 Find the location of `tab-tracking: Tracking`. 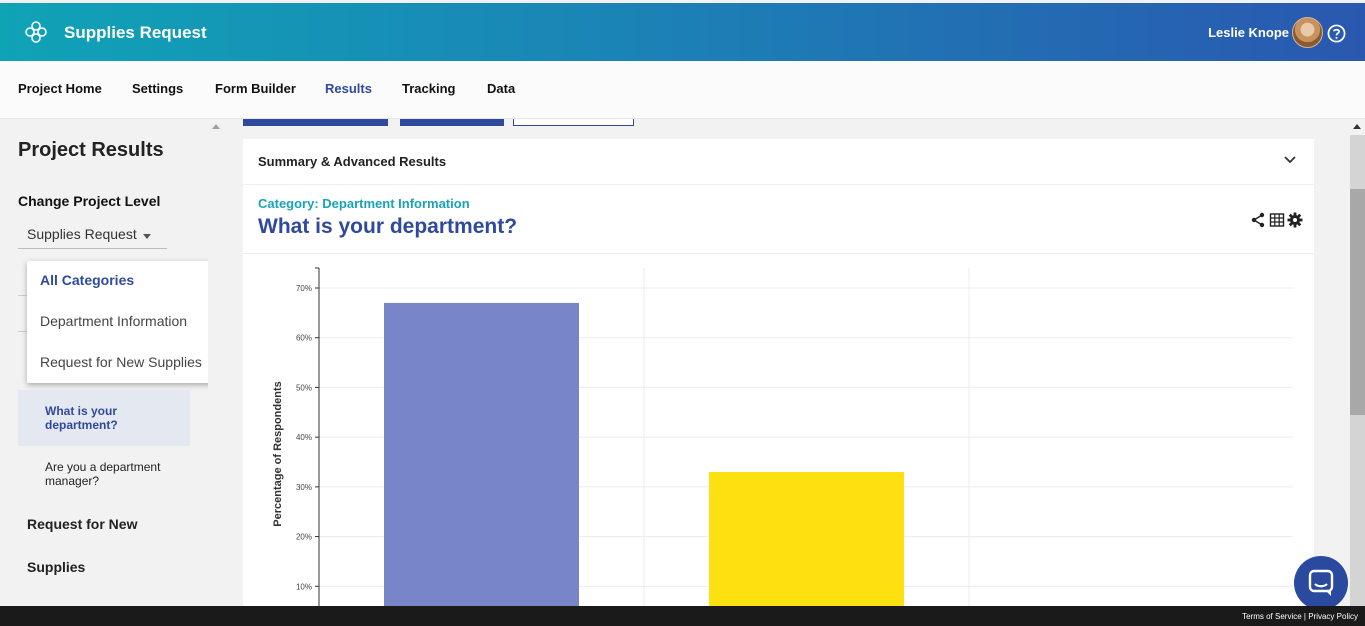

tab-tracking: Tracking is located at coordinates (428, 88).